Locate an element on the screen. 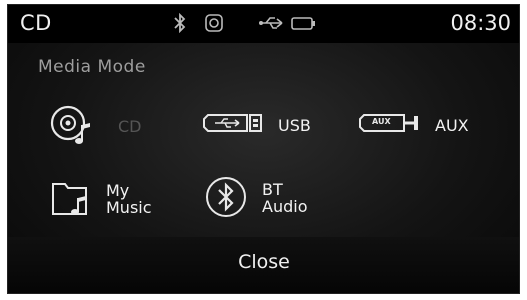  media-item-label: BT Audio is located at coordinates (285, 198).